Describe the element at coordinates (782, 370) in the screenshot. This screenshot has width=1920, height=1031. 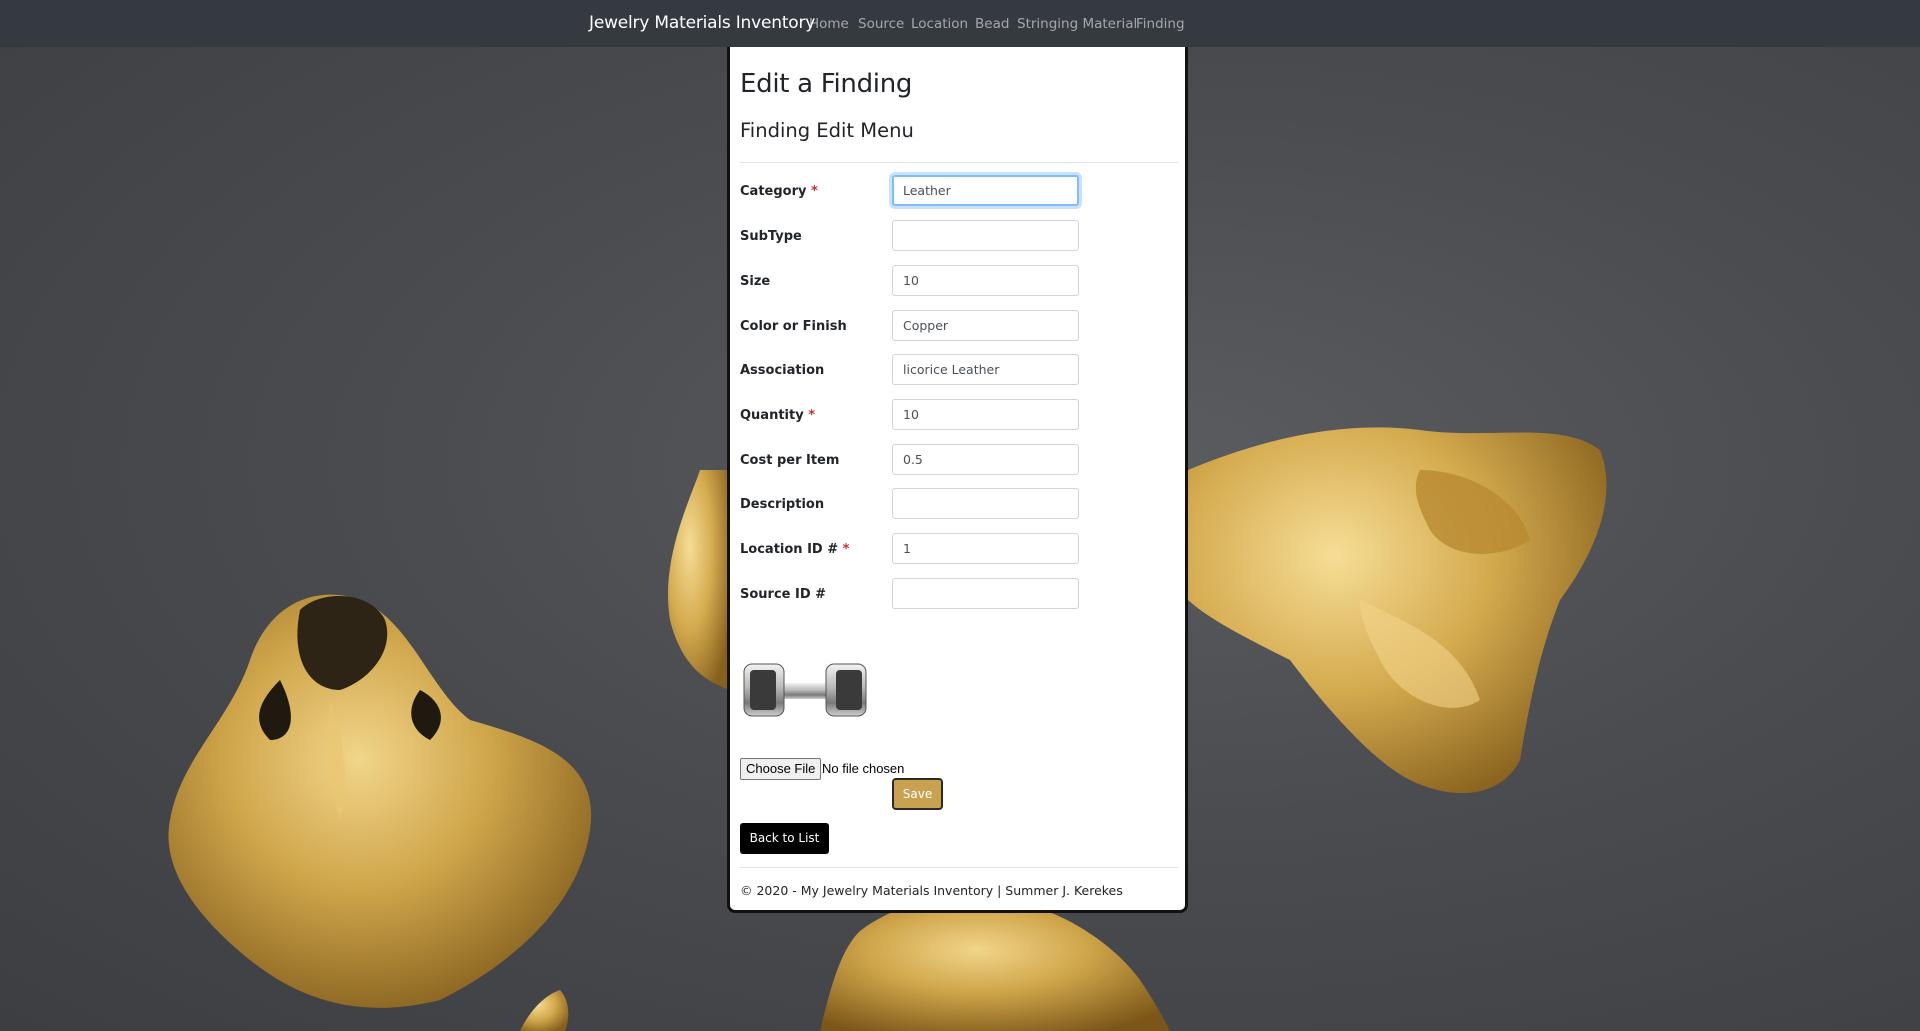
I see `field-label: Association` at that location.